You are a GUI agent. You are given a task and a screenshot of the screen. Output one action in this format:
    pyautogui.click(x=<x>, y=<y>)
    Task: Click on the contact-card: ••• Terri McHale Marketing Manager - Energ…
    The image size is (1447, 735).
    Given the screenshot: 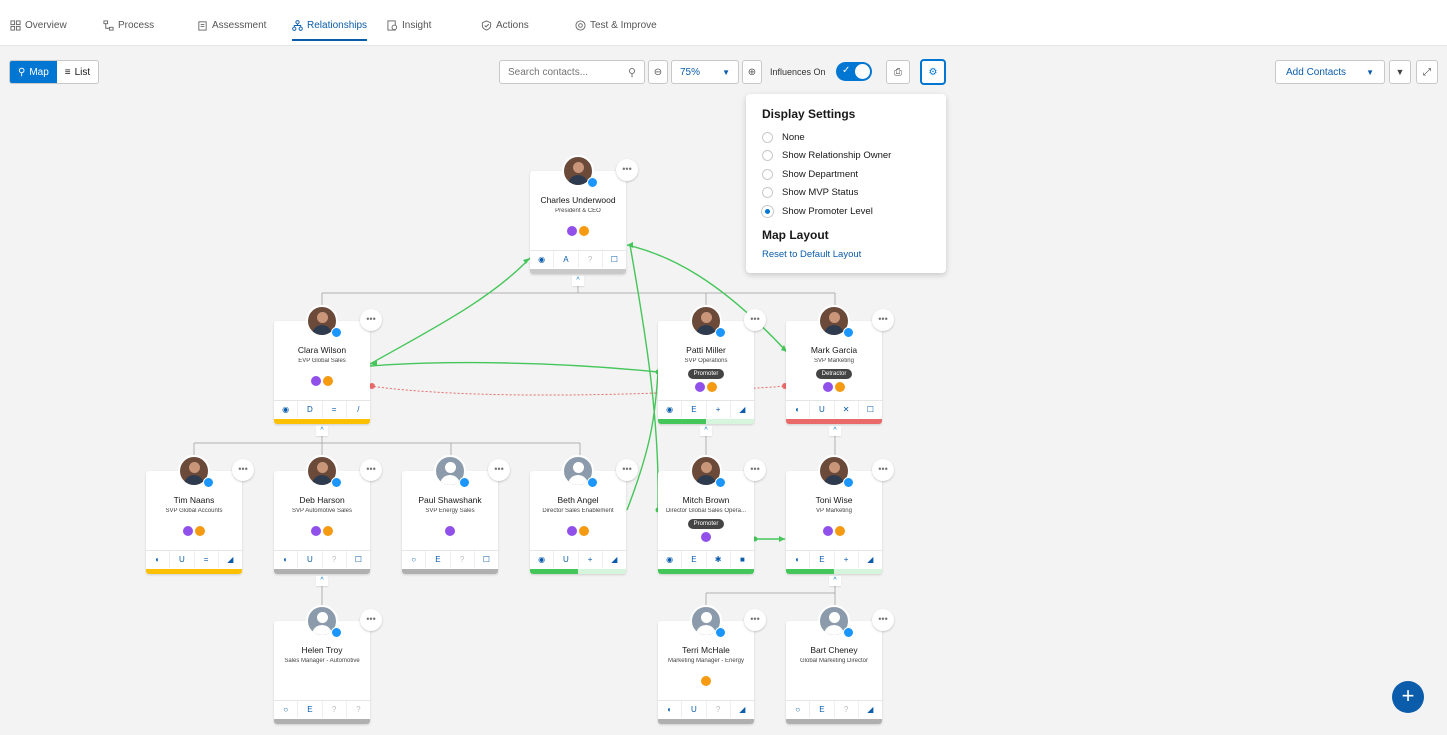 What is the action you would take?
    pyautogui.click(x=712, y=664)
    